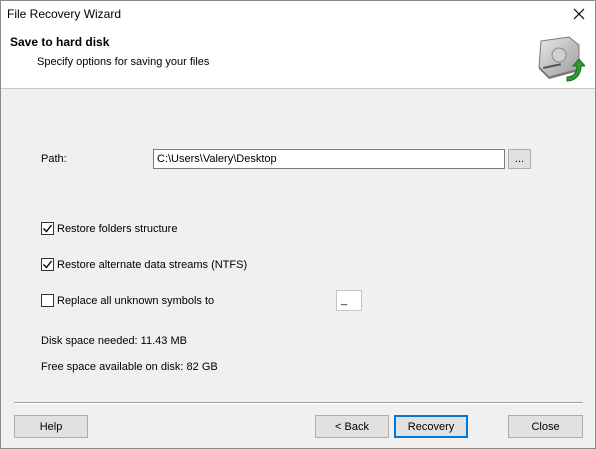 This screenshot has height=449, width=596. I want to click on page-subtitle: Specify options for saving your files, so click(123, 62).